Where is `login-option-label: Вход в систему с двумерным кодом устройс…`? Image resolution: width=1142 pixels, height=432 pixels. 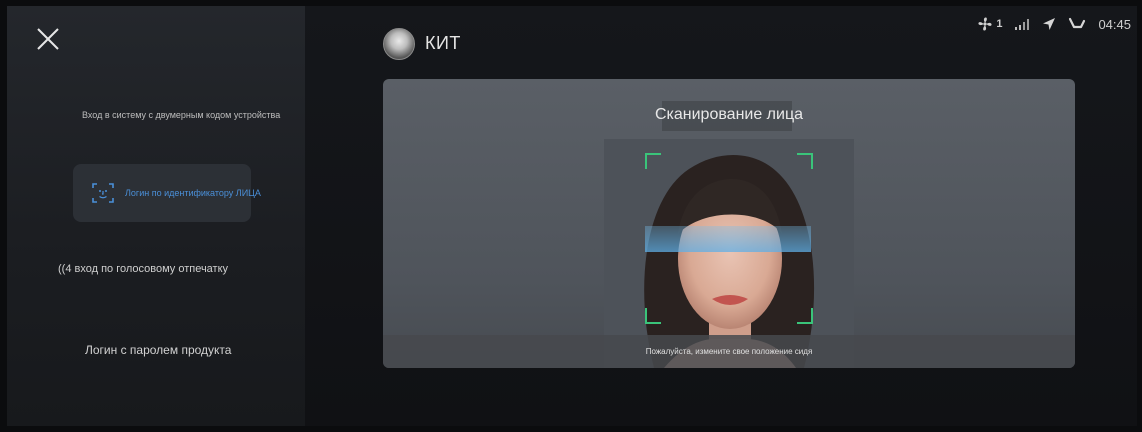 login-option-label: Вход в систему с двумерным кодом устройс… is located at coordinates (181, 115).